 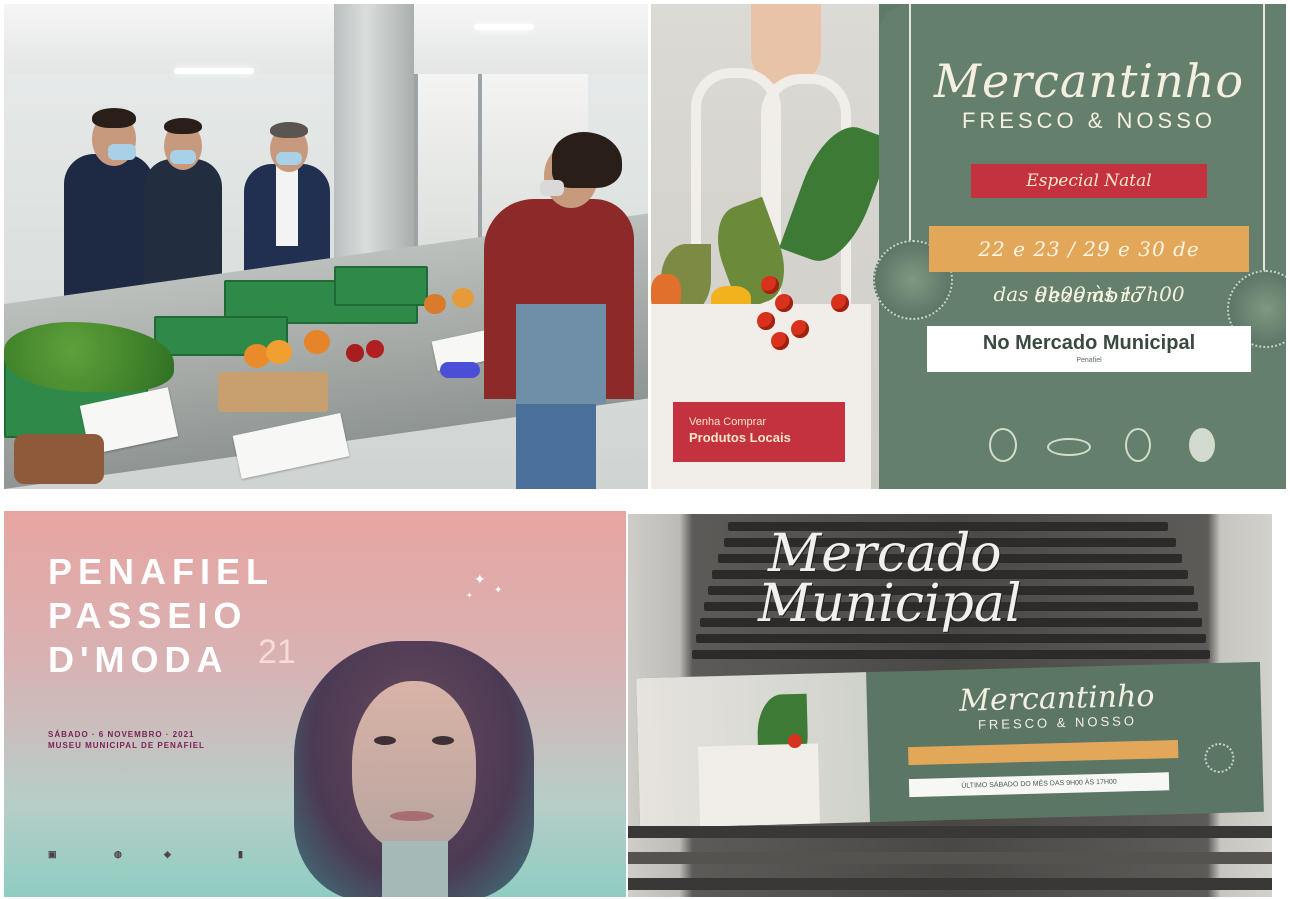 What do you see at coordinates (1089, 360) in the screenshot?
I see `venue-address: Penafiel` at bounding box center [1089, 360].